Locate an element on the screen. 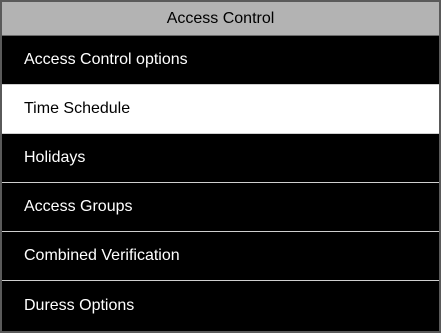 The image size is (441, 333). menu-item-label: Duress Options is located at coordinates (79, 305).